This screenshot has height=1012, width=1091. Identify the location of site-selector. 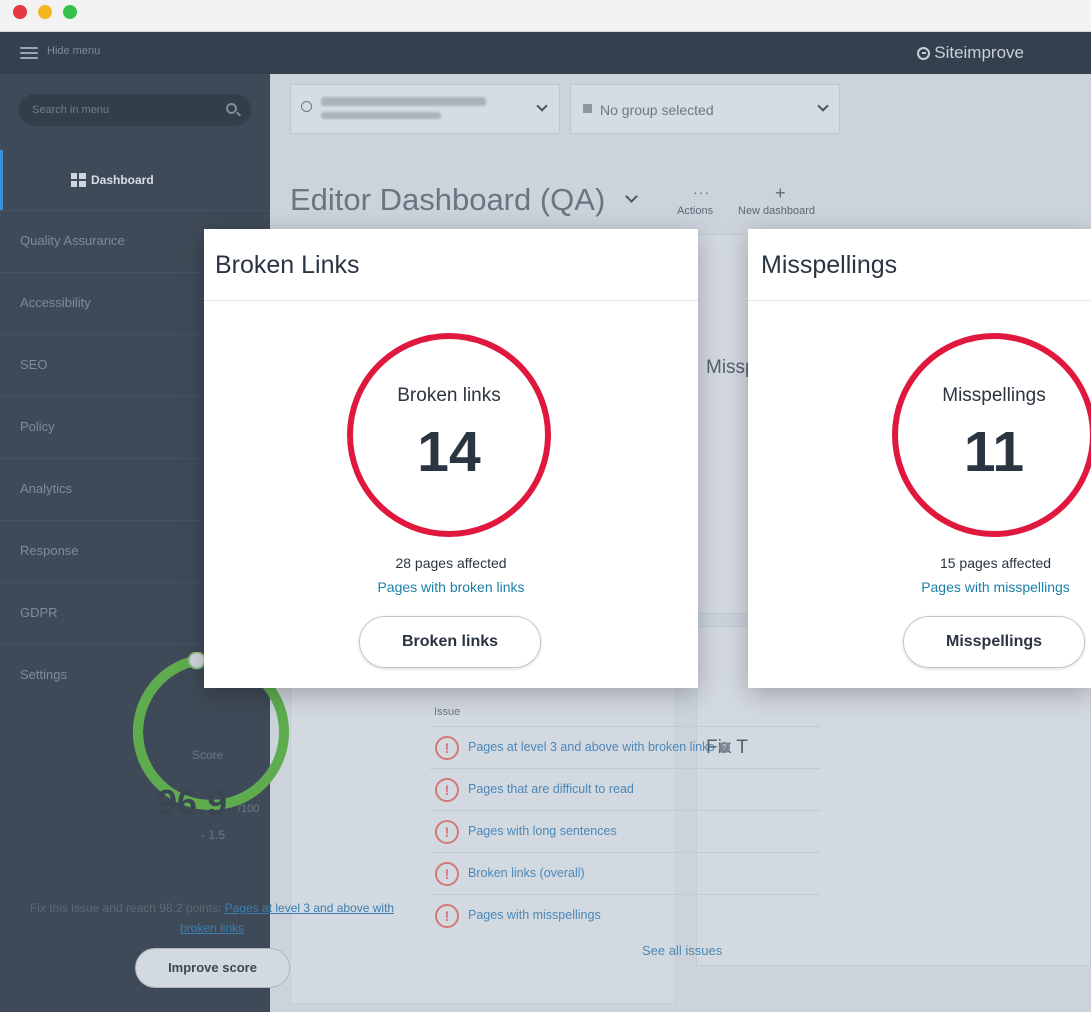
(425, 109).